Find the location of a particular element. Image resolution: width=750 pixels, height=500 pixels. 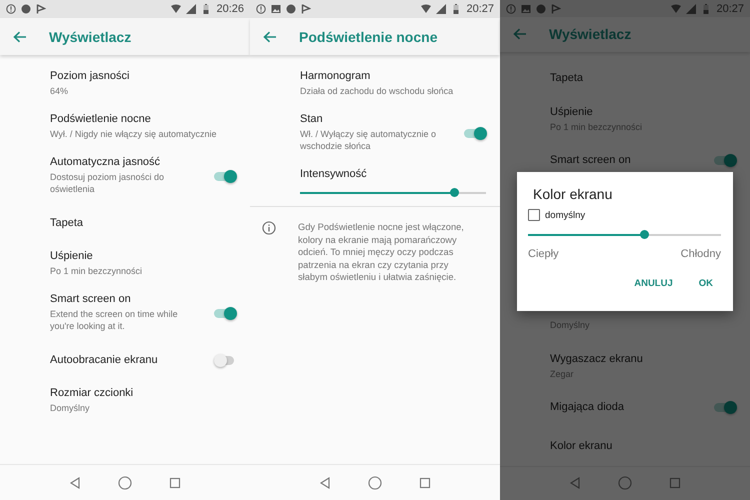

status-time: 20:26 is located at coordinates (230, 9).